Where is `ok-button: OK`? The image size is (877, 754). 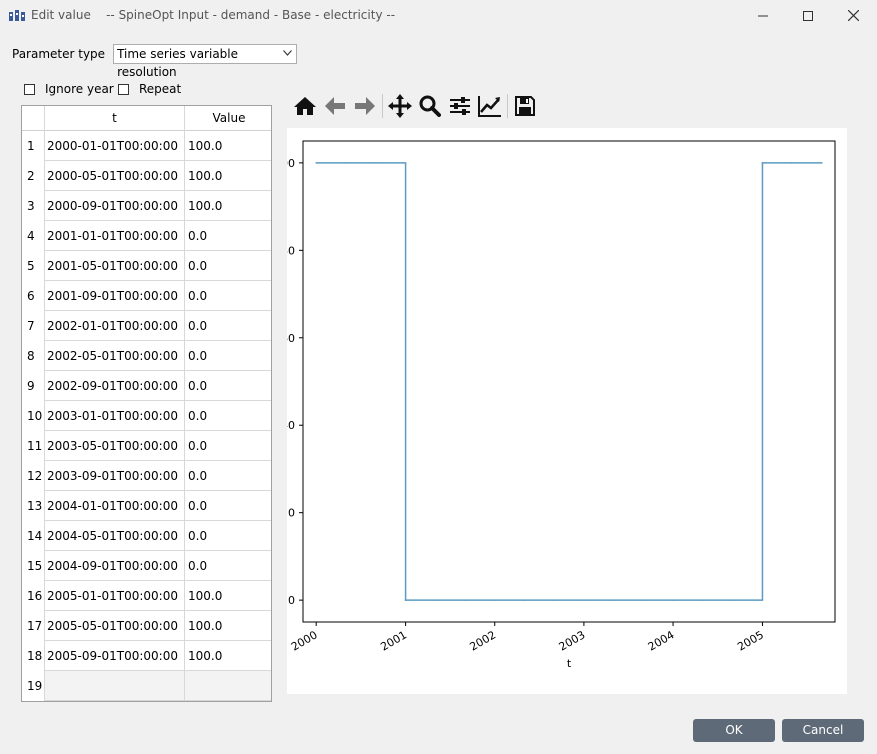 ok-button: OK is located at coordinates (734, 730).